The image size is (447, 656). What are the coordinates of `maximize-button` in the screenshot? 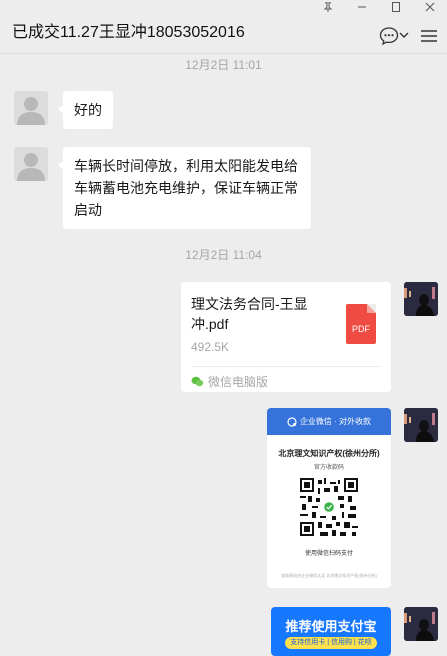 It's located at (396, 7).